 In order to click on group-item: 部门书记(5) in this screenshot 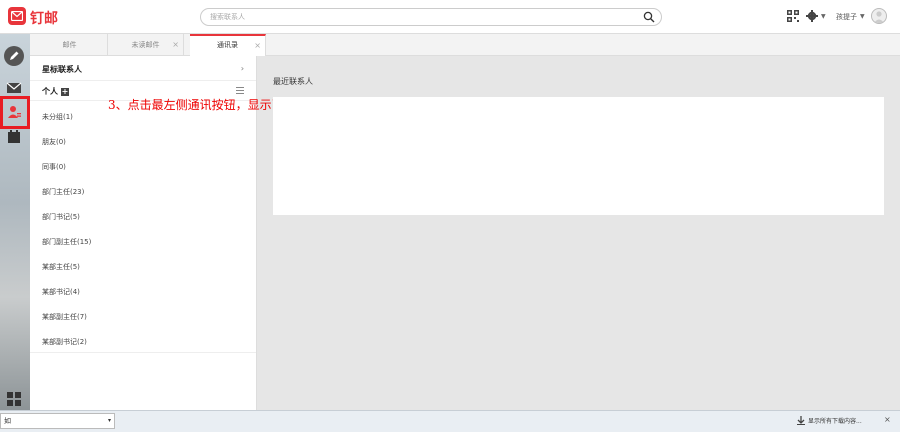, I will do `click(143, 217)`.